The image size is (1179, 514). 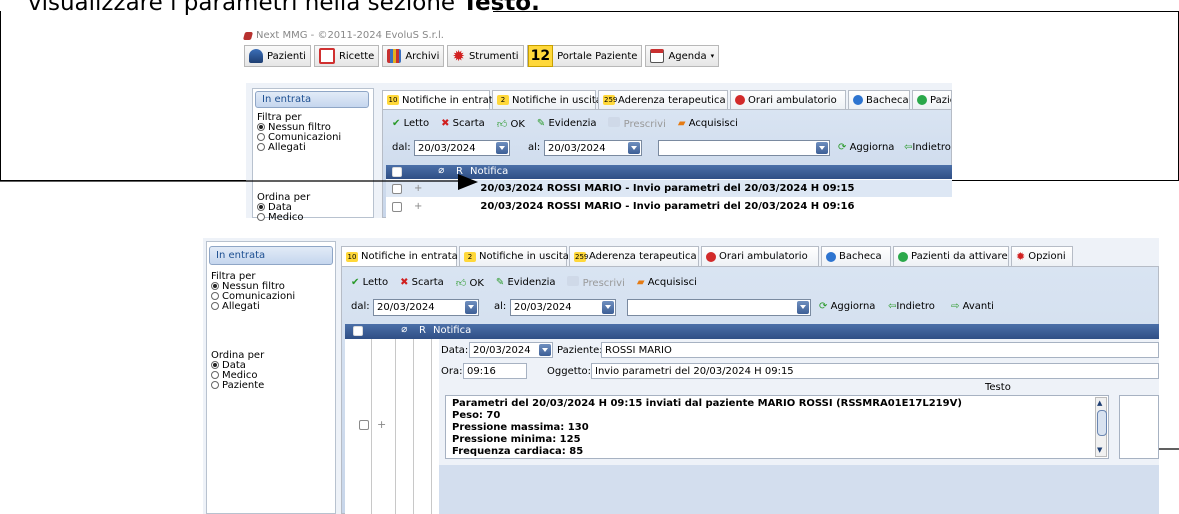 I want to click on tab-pazienti-attivare: Pazienti da attivare, so click(x=951, y=256).